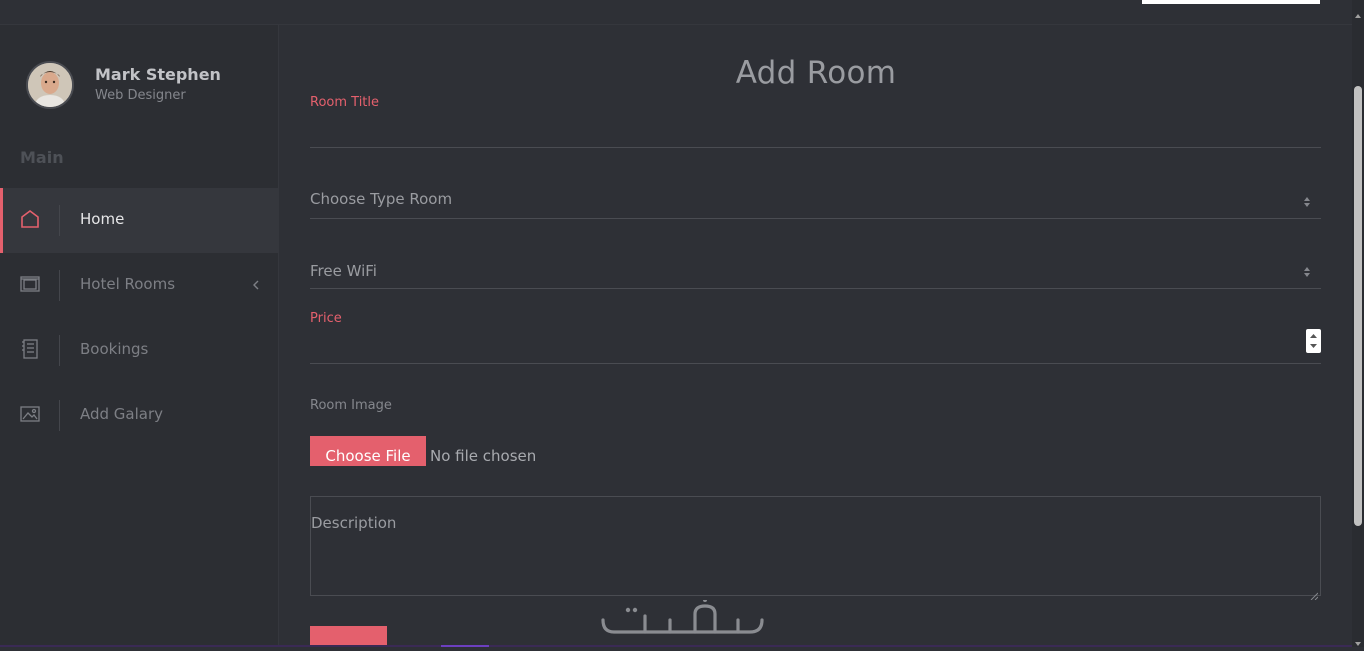 The width and height of the screenshot is (1364, 651). Describe the element at coordinates (50, 85) in the screenshot. I see `avatar` at that location.